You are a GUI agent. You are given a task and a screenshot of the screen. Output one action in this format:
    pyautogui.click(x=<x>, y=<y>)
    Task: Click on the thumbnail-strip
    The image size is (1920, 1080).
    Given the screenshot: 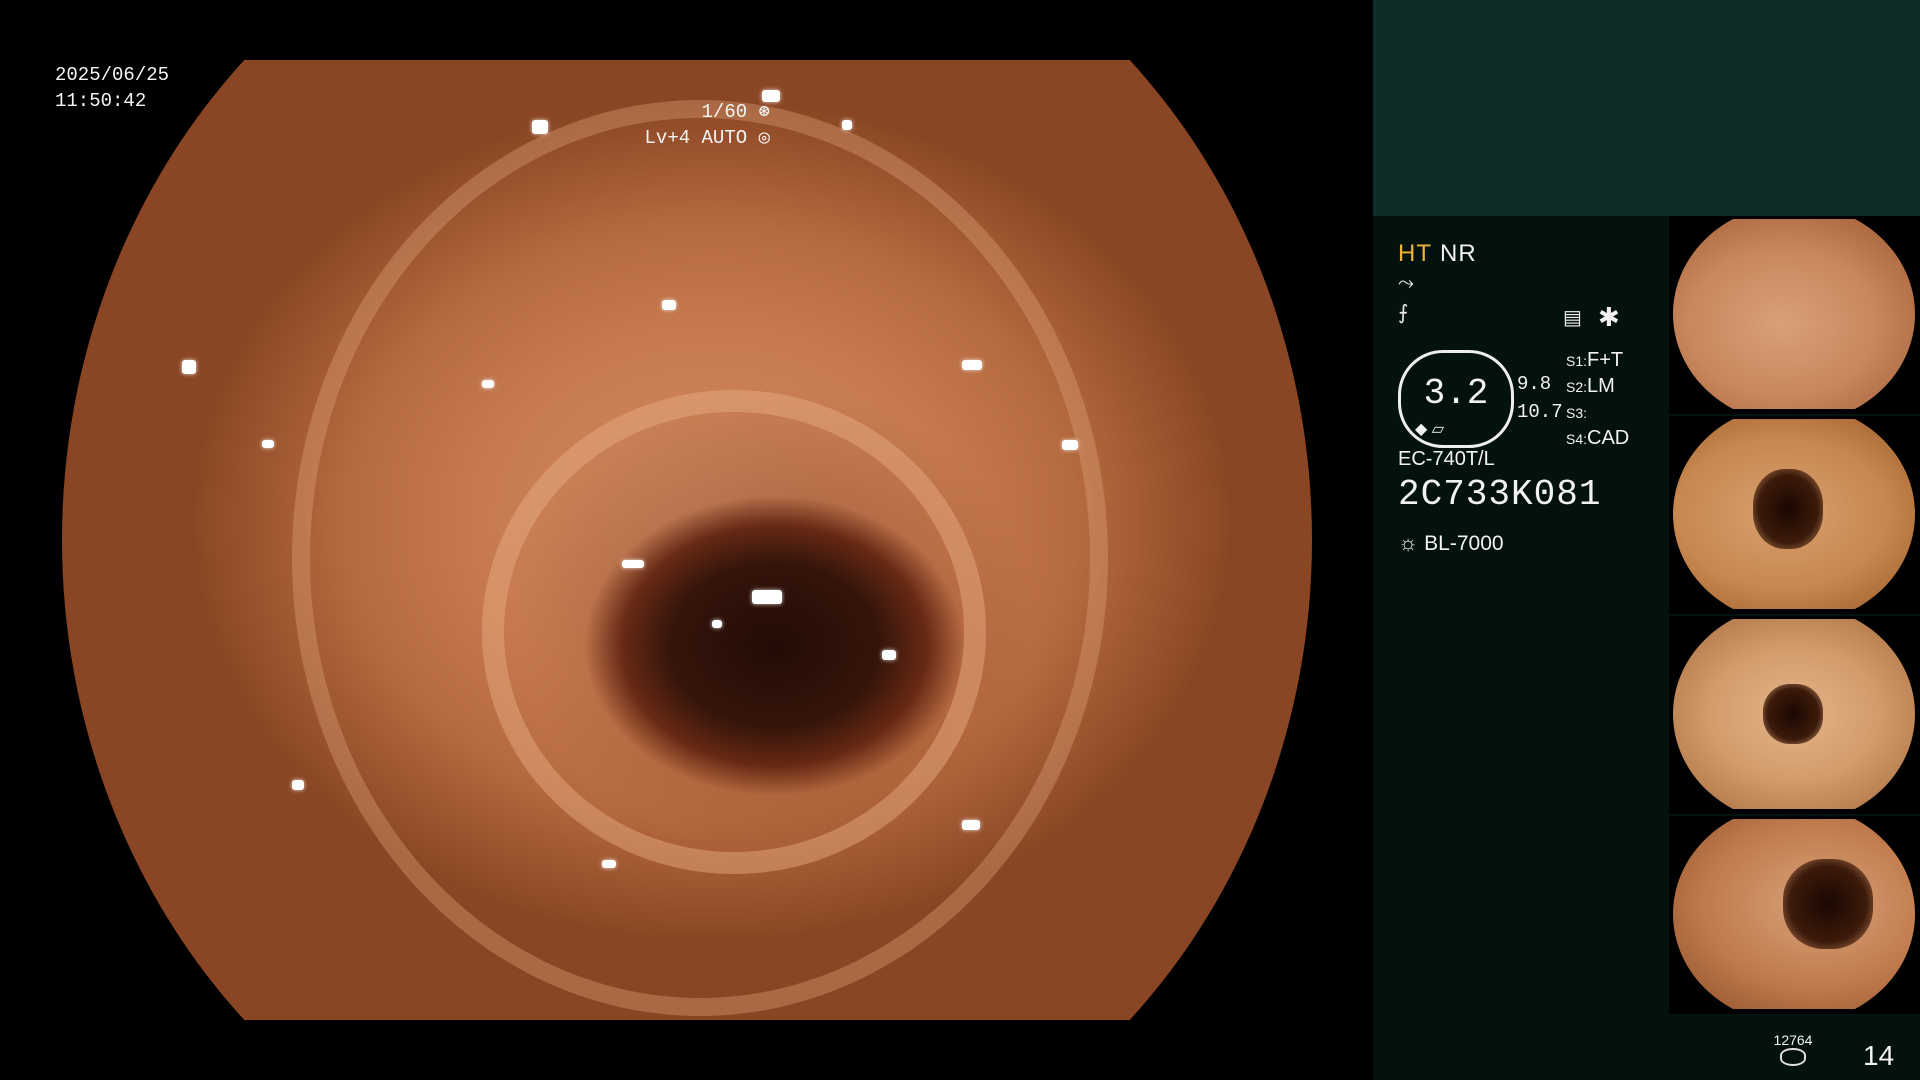 What is the action you would take?
    pyautogui.click(x=1794, y=616)
    